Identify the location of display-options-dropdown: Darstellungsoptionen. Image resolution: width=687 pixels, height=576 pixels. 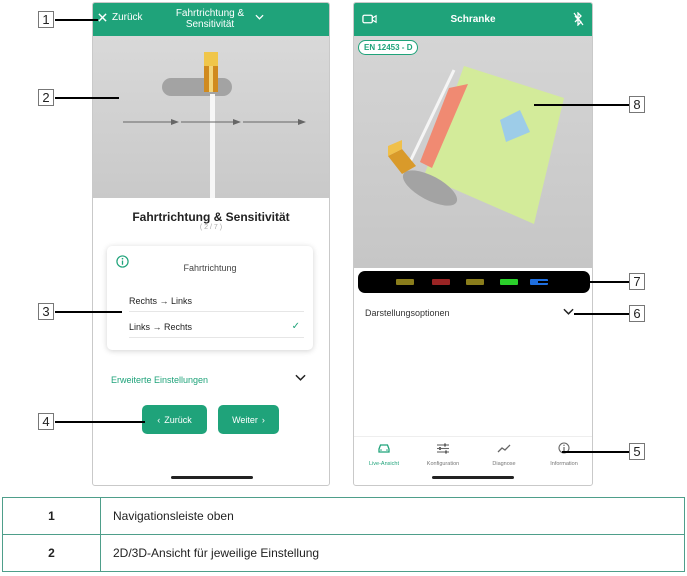
(407, 313).